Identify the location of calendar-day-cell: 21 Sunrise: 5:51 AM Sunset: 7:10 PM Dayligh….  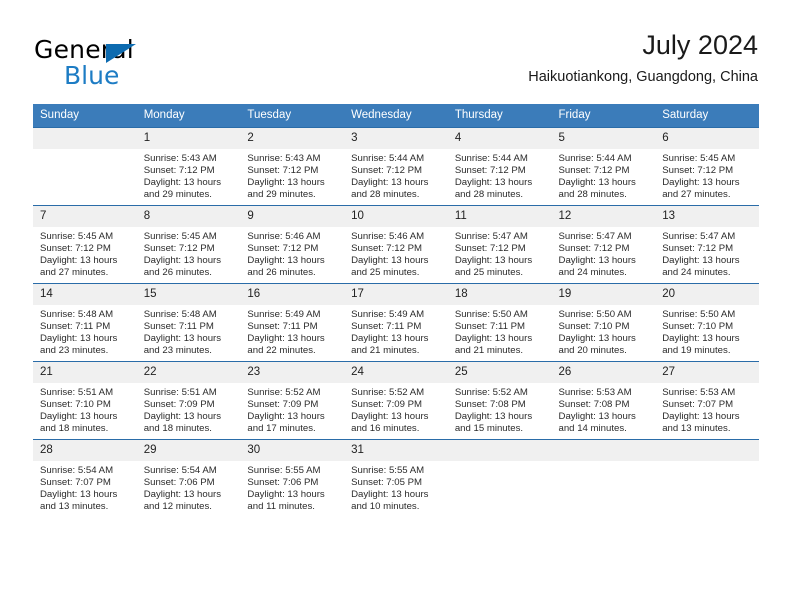
(85, 400).